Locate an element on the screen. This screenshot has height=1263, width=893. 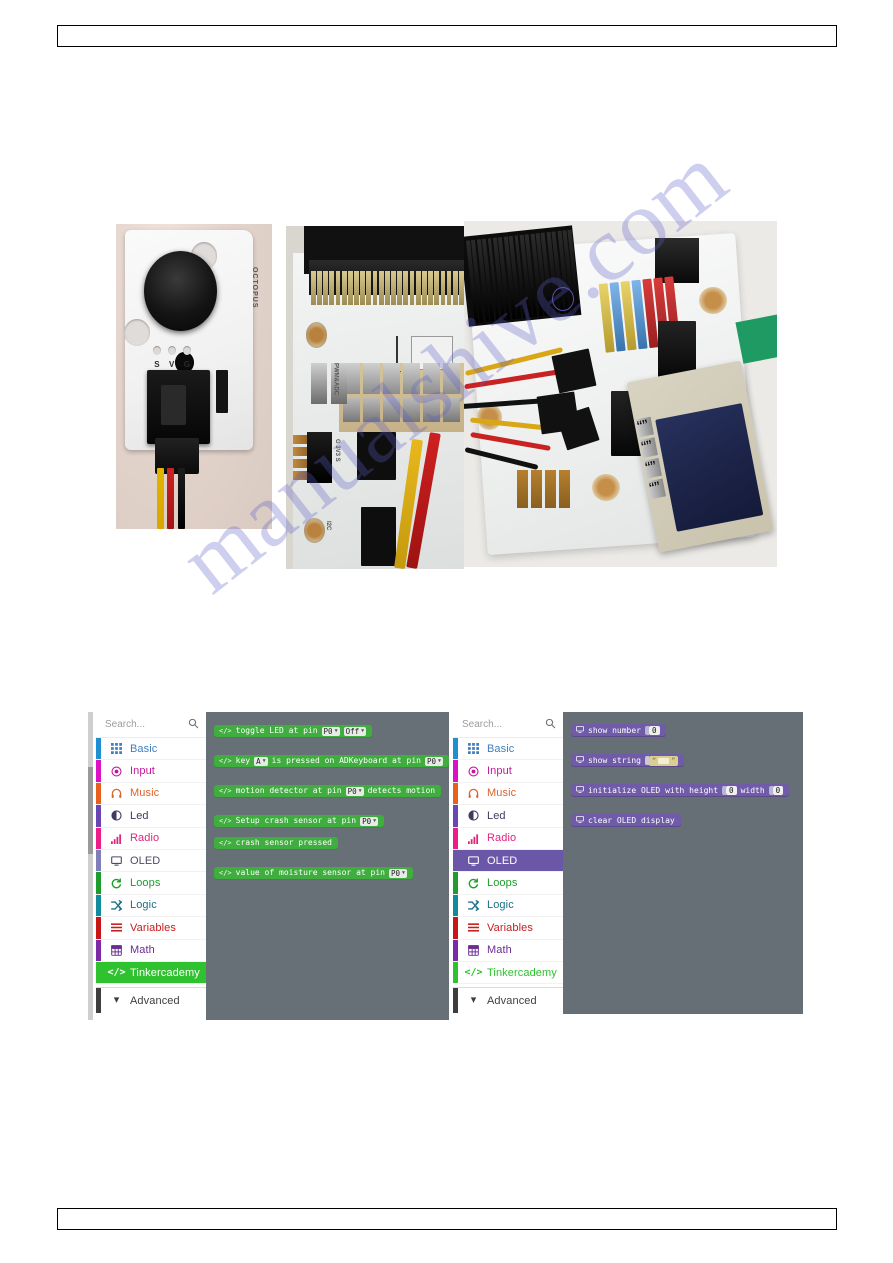
key-dropdown: A ▼ is located at coordinates (261, 761).